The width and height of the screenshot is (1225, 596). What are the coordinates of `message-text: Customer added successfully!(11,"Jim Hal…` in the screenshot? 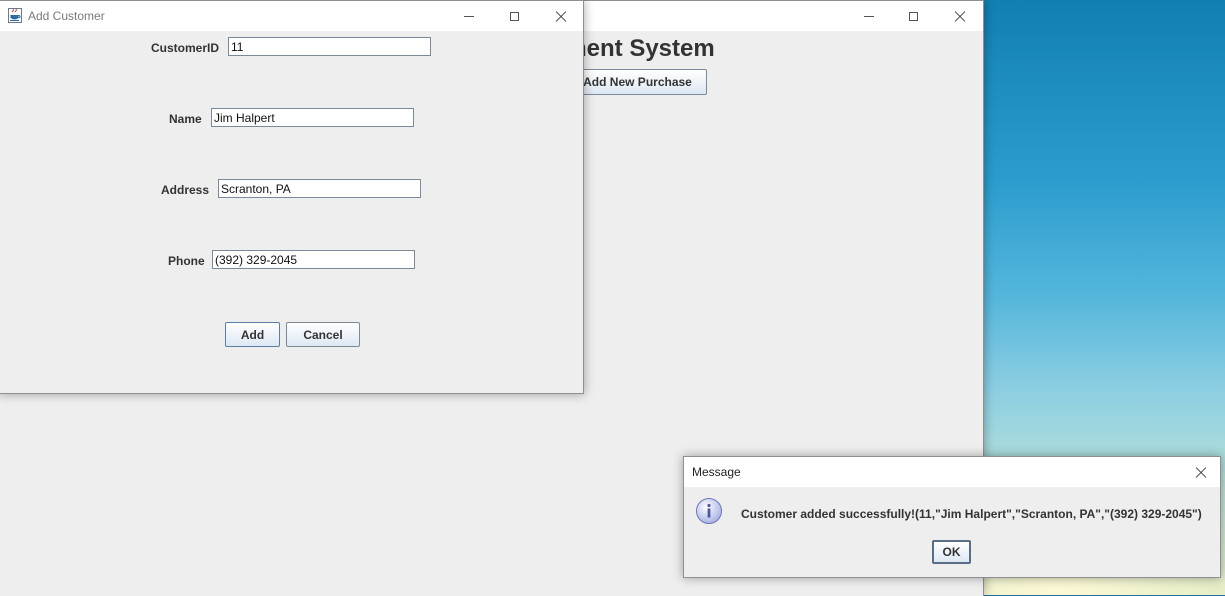 It's located at (971, 514).